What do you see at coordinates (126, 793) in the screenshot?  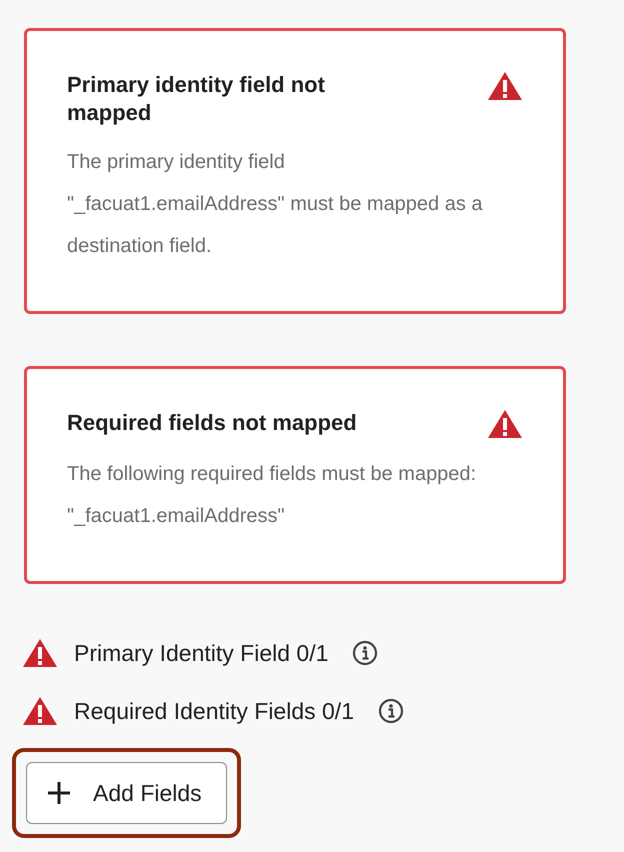 I see `add-fields-button: Add Fields` at bounding box center [126, 793].